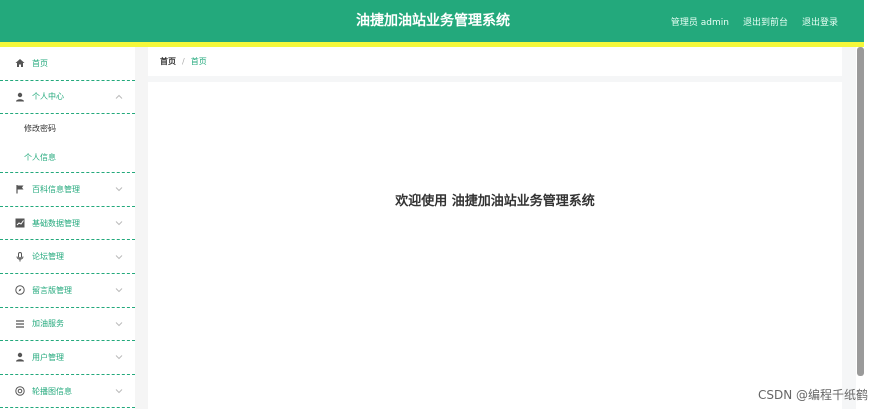  Describe the element at coordinates (67, 358) in the screenshot. I see `sidebar-item-user-management: 用户管理` at that location.